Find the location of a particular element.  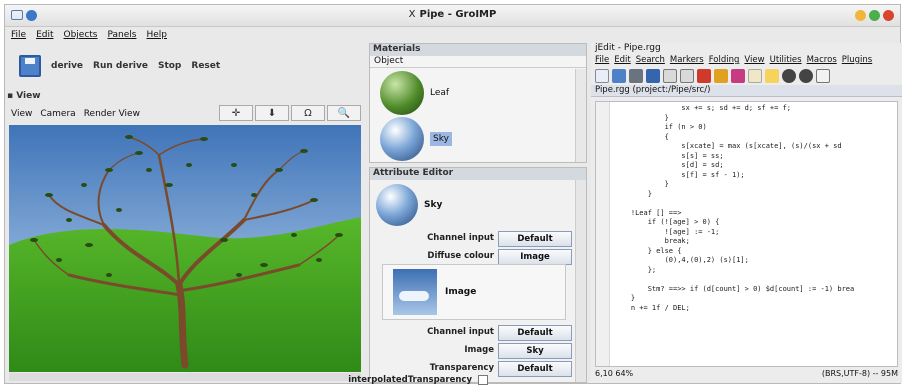

menu-help: Help is located at coordinates (156, 35).